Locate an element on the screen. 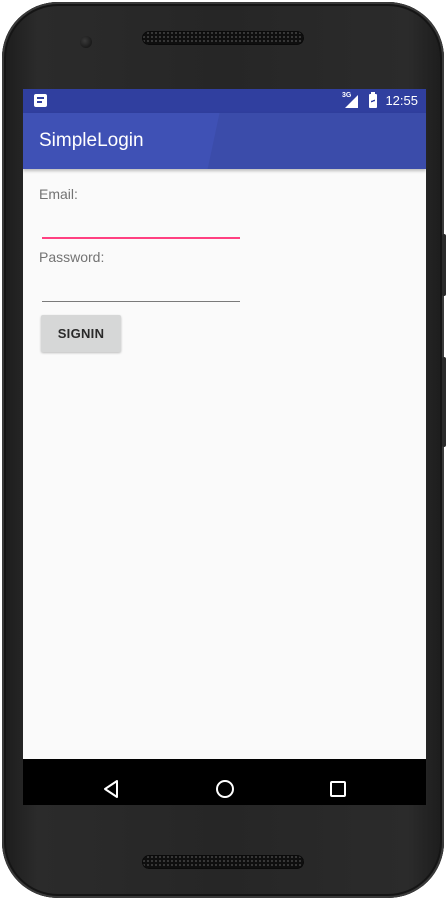  front-camera is located at coordinates (86, 42).